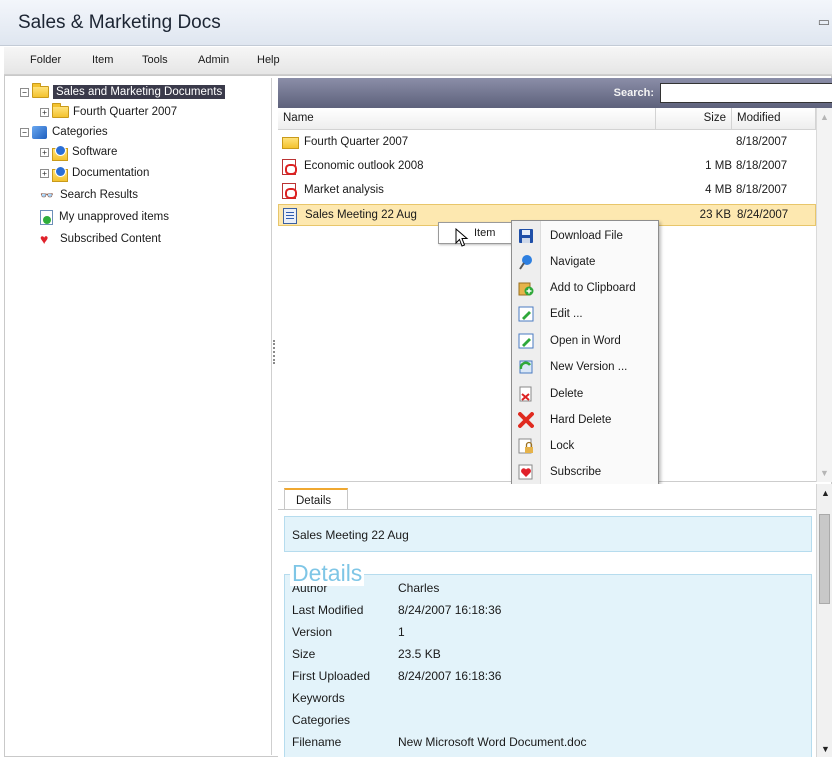 This screenshot has width=832, height=757. What do you see at coordinates (585, 472) in the screenshot?
I see `menu-item-subscribe: Subscribe` at bounding box center [585, 472].